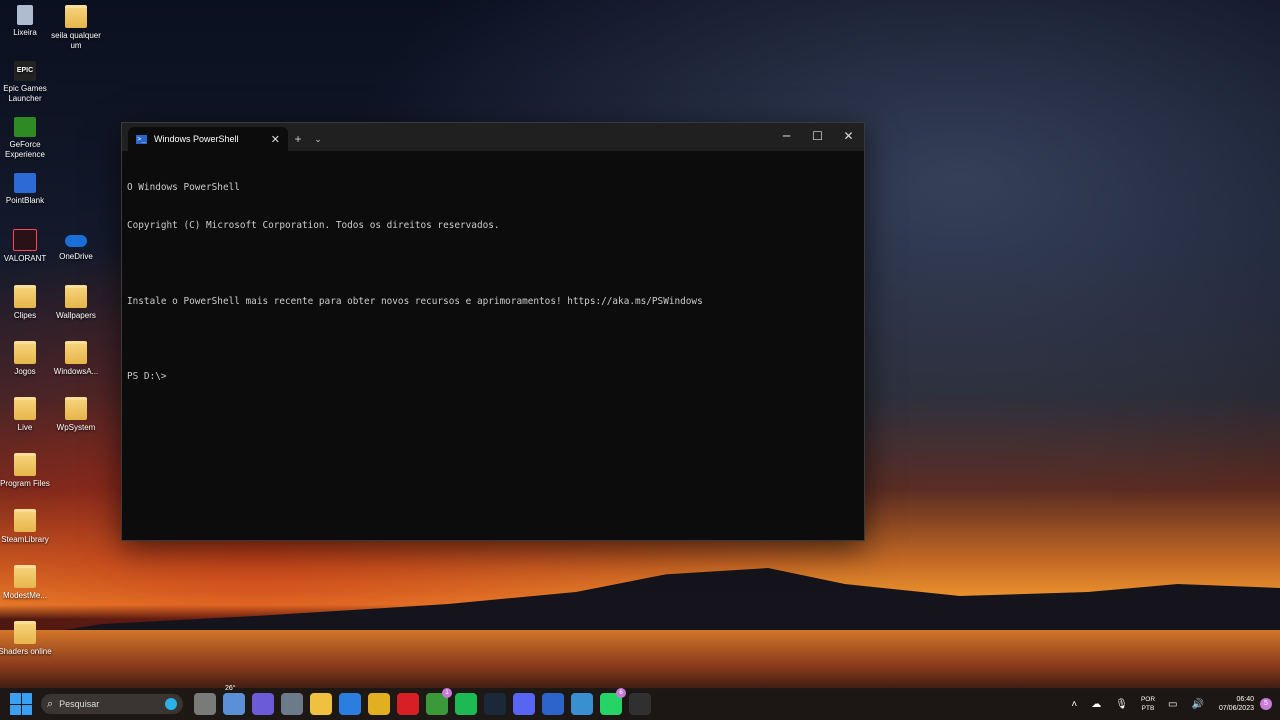 The height and width of the screenshot is (720, 1280). I want to click on xbox-icon: 1, so click(439, 701).